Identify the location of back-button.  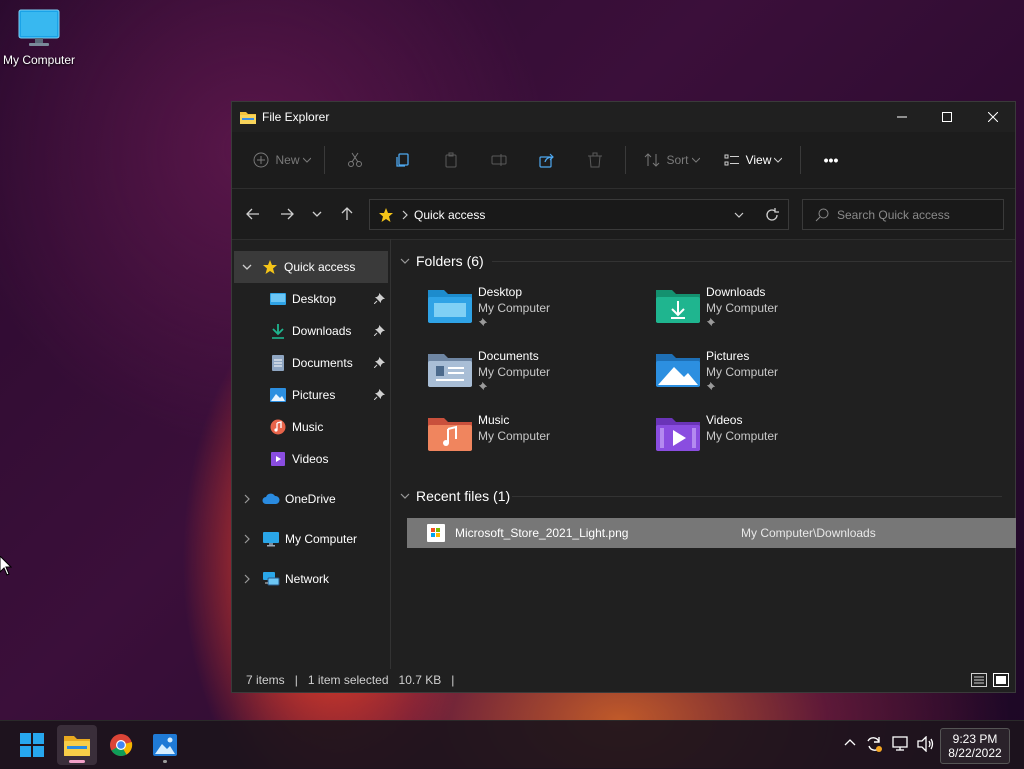
(253, 214).